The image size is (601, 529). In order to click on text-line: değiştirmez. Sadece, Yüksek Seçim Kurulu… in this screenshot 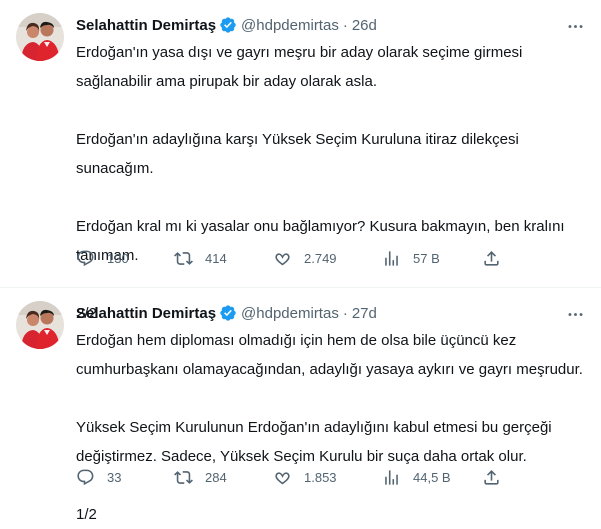, I will do `click(301, 456)`.